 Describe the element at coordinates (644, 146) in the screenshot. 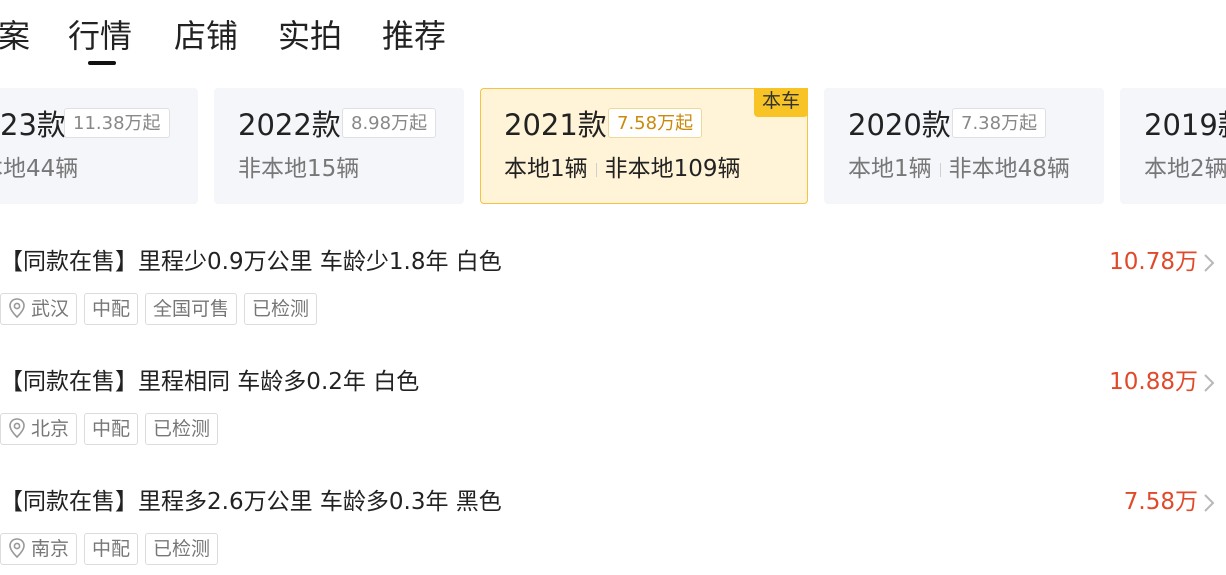

I see `model-year-card-current: 本车 2021款 7.58万起 本地1辆 非本地109辆` at that location.